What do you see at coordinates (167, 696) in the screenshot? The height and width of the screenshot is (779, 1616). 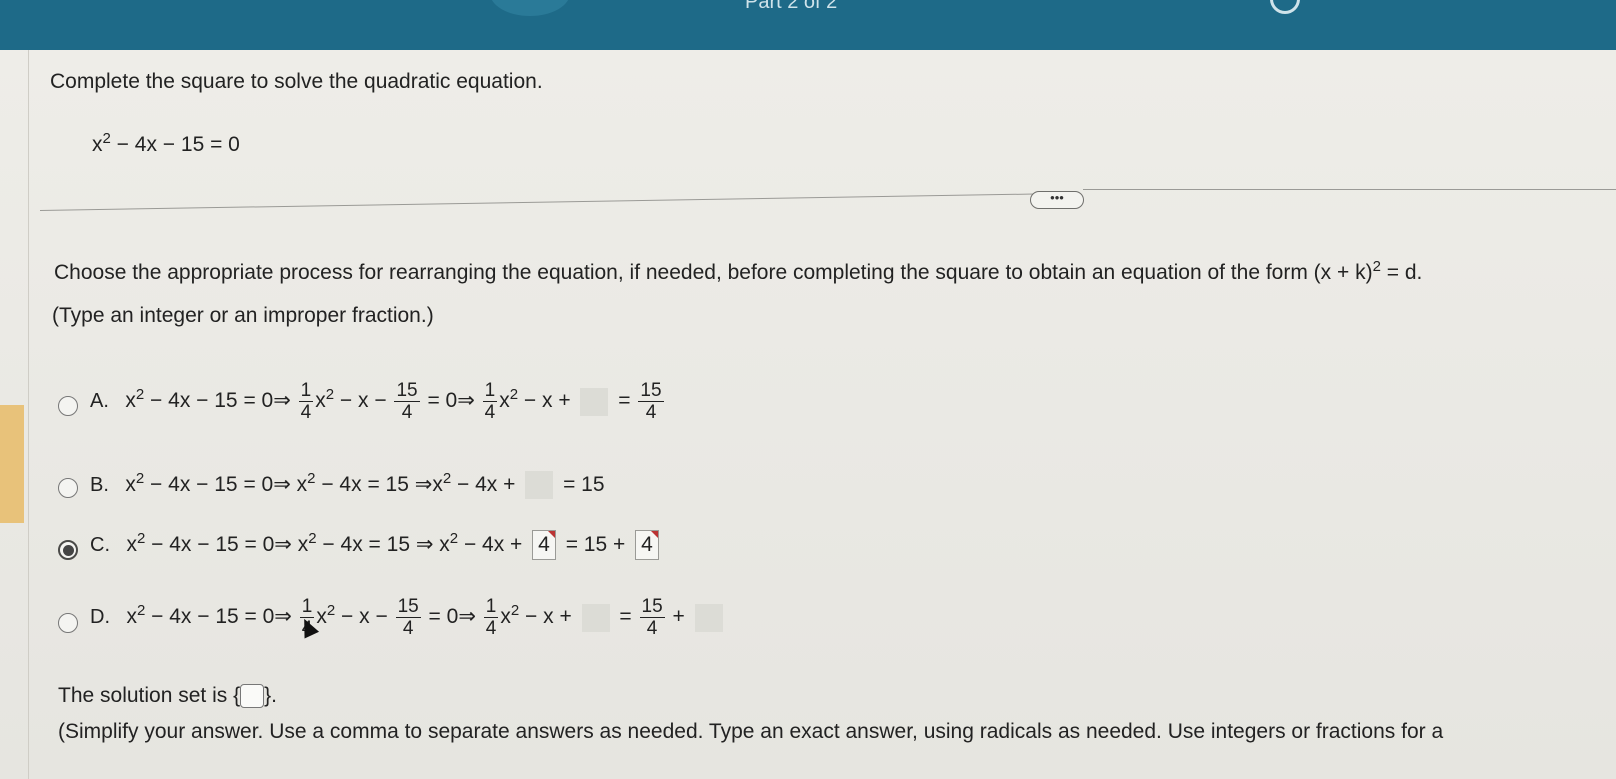 I see `solution-set-line: The solution set is {}.` at bounding box center [167, 696].